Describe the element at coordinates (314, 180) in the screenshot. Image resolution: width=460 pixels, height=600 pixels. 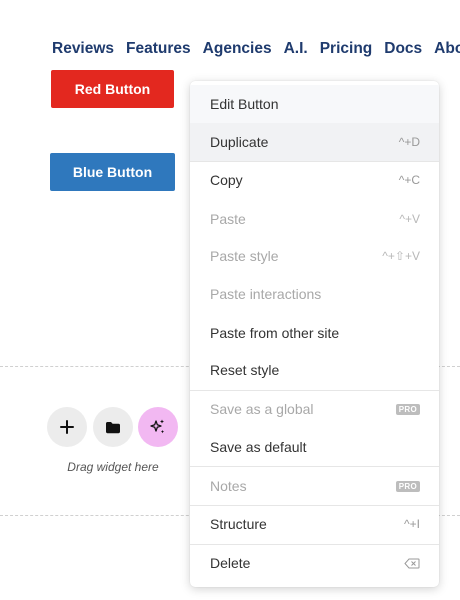
I see `menu-copy: Copy ^+C` at that location.